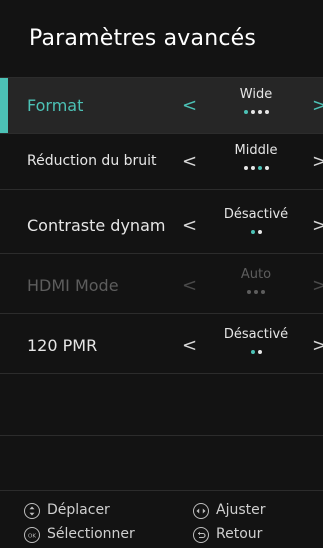 The width and height of the screenshot is (323, 548). I want to click on setting-row-noise-reduction: Réduction du bruit < Middle >, so click(161, 161).